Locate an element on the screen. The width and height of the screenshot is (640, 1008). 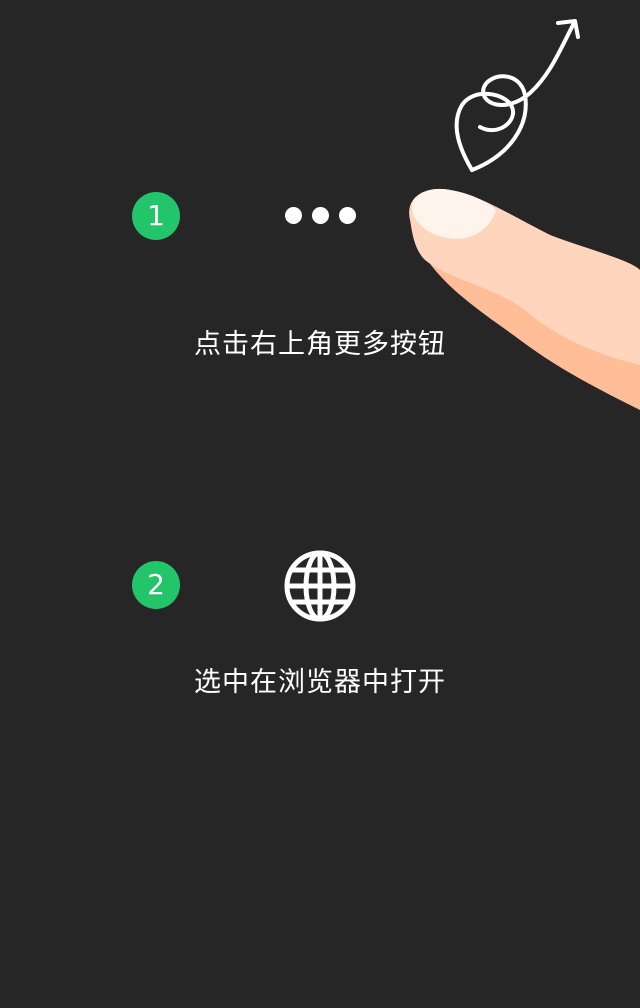
globe-icon is located at coordinates (320, 586).